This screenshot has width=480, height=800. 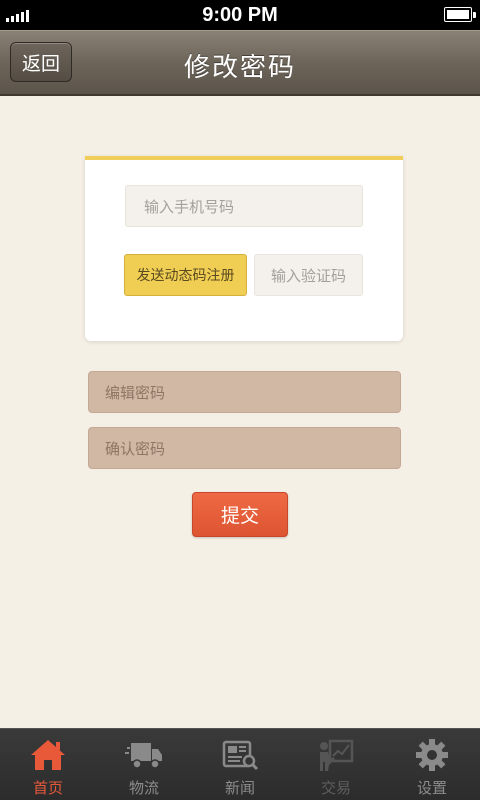 I want to click on tab-label: 设置, so click(x=431, y=788).